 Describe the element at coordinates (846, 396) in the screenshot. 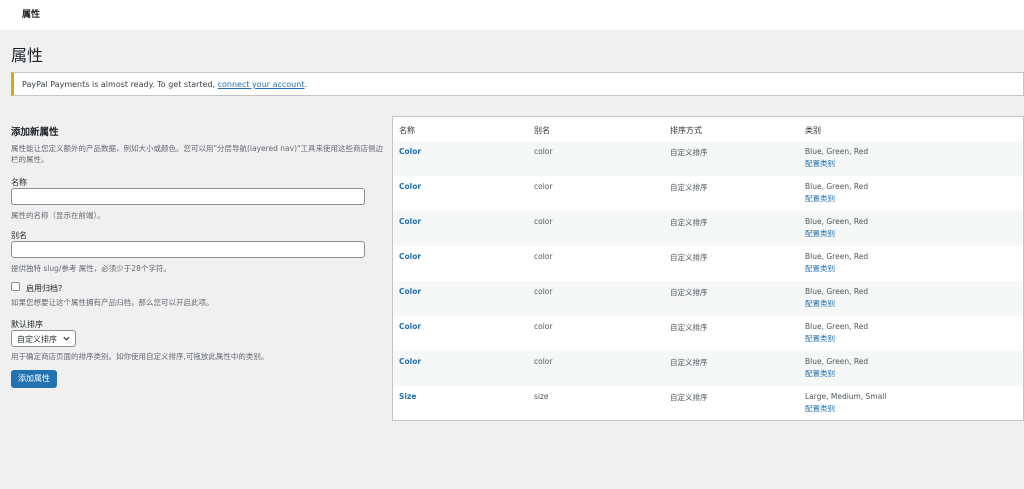

I see `terms-list: Large, Medium, Small` at that location.